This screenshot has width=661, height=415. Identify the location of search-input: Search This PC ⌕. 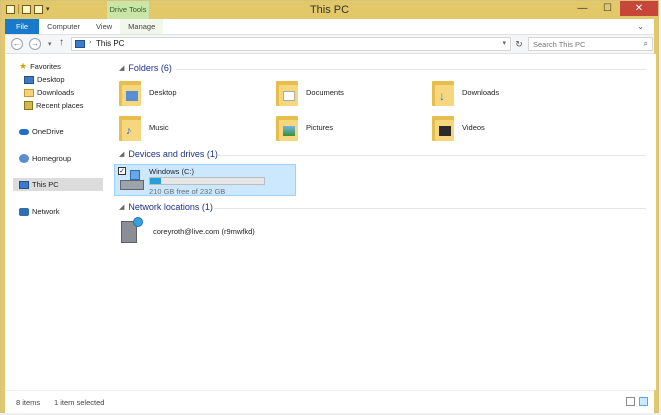
(590, 44).